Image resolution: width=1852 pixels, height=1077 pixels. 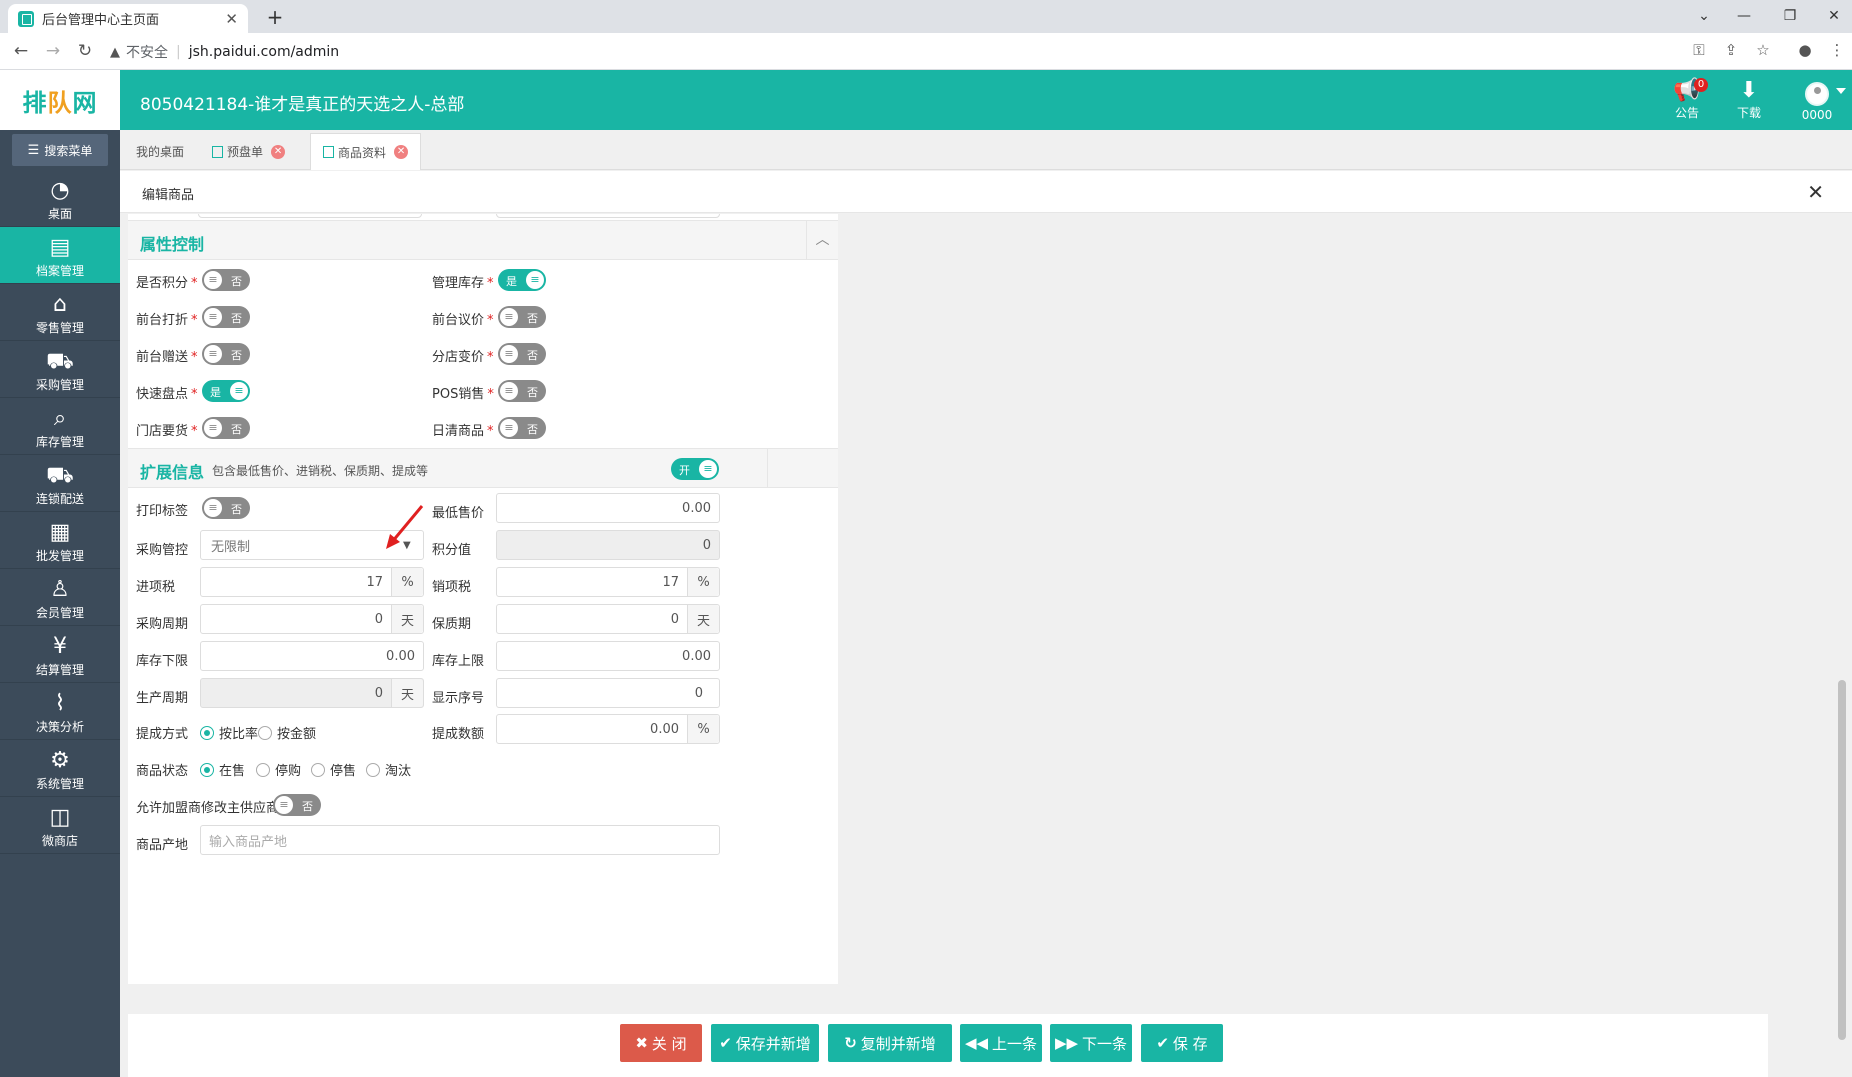 What do you see at coordinates (60, 825) in the screenshot?
I see `sidebar-item-microstore: ◫ 微商店` at bounding box center [60, 825].